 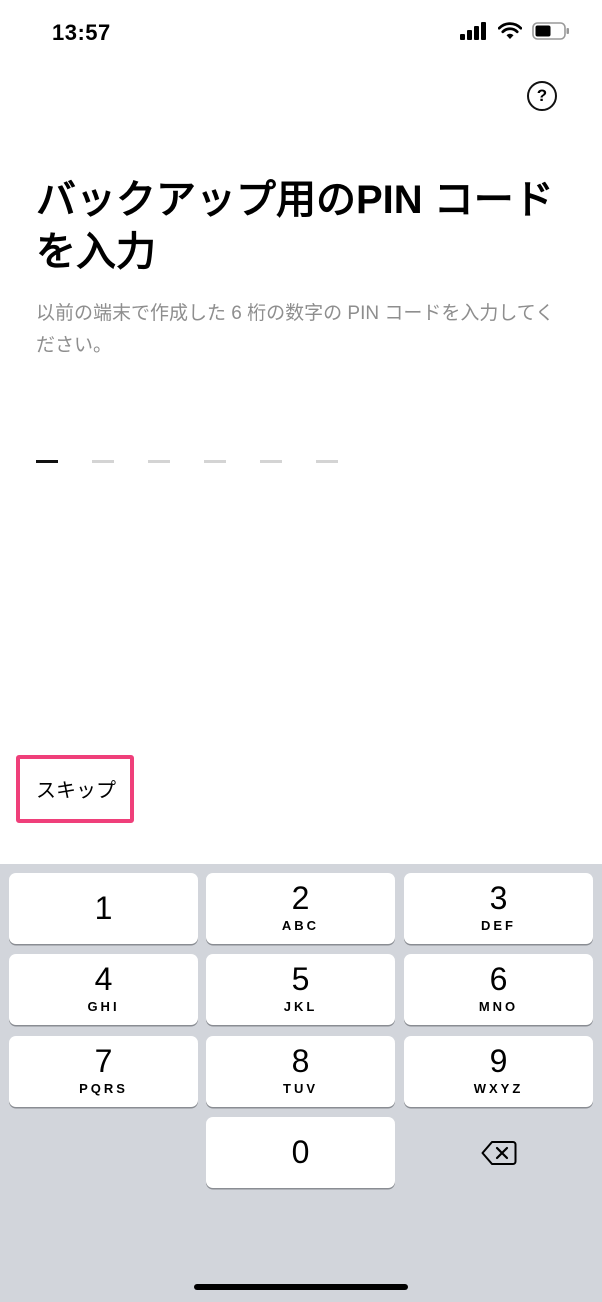 What do you see at coordinates (498, 898) in the screenshot?
I see `key-number: 3` at bounding box center [498, 898].